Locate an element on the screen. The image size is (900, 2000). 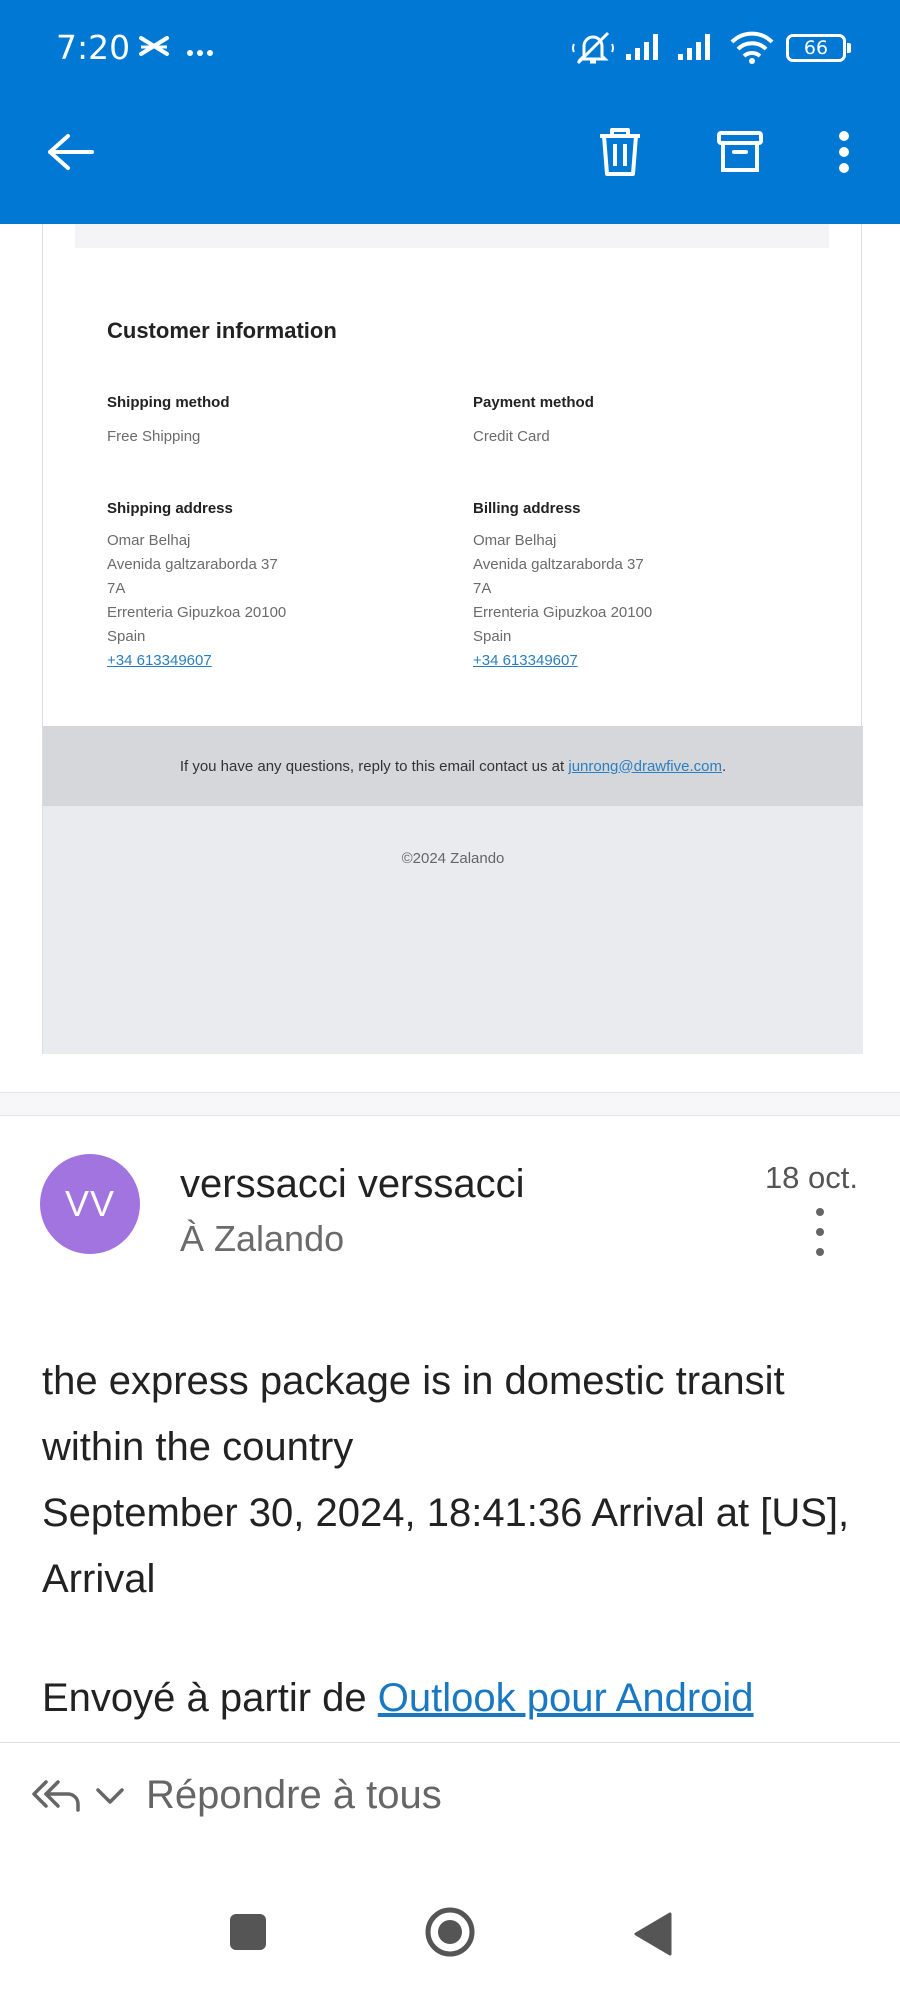
top-app-bar: 7:20 66 is located at coordinates (450, 112).